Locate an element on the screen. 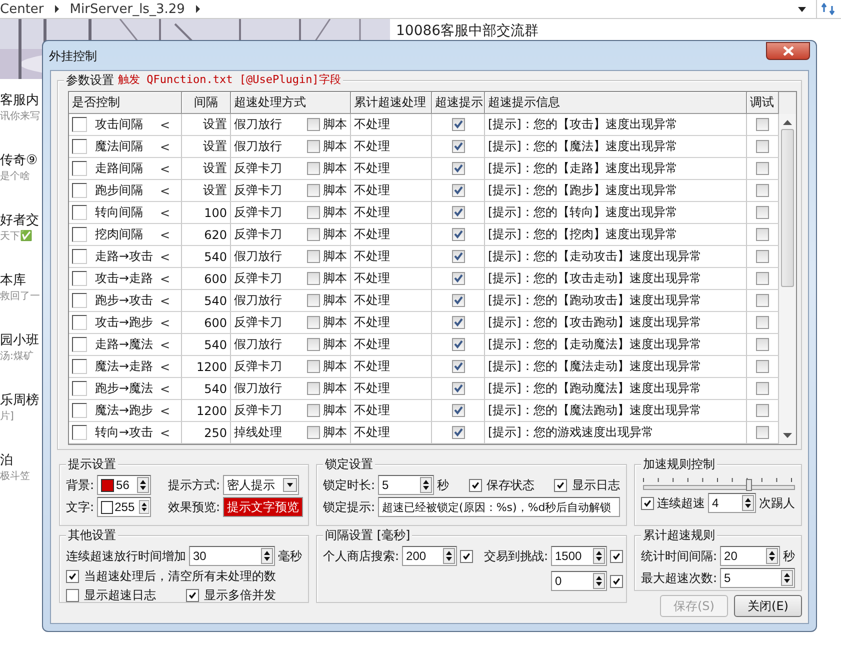 This screenshot has width=841, height=649. scroll-up-icon is located at coordinates (787, 122).